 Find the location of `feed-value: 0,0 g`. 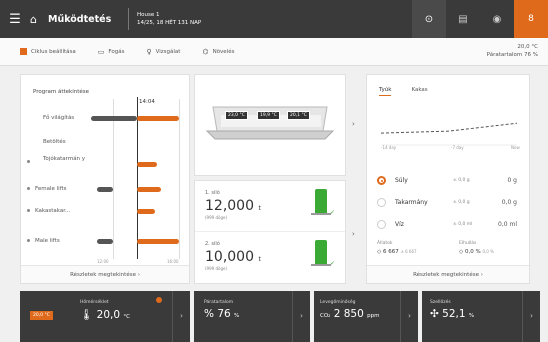

feed-value: 0,0 g is located at coordinates (509, 202).